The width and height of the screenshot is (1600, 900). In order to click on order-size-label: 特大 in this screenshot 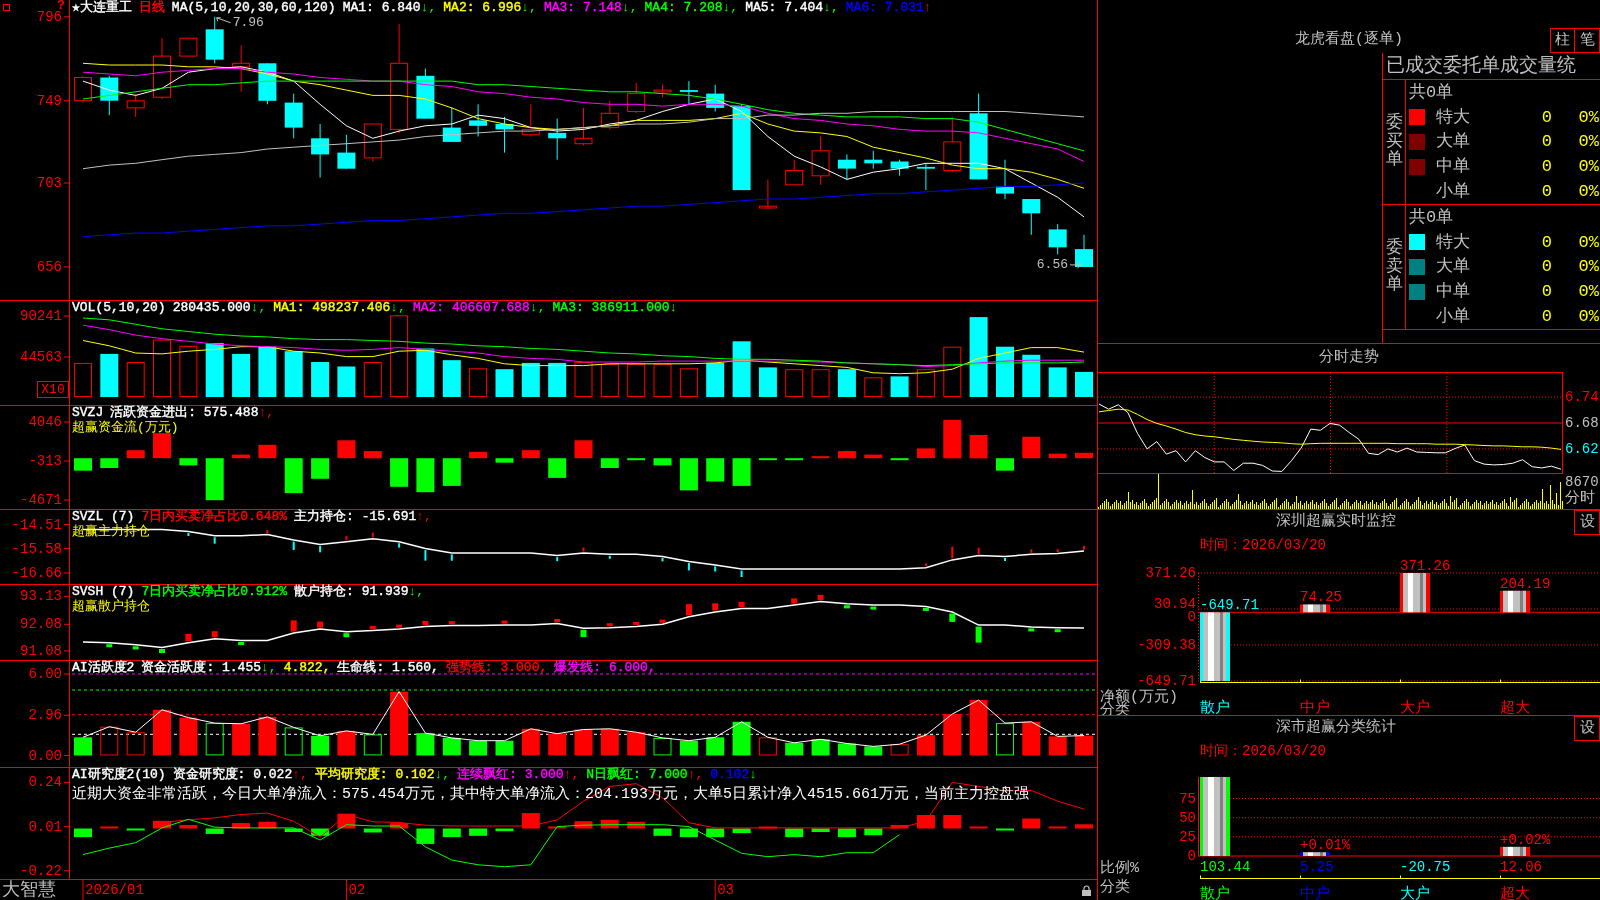, I will do `click(1453, 117)`.